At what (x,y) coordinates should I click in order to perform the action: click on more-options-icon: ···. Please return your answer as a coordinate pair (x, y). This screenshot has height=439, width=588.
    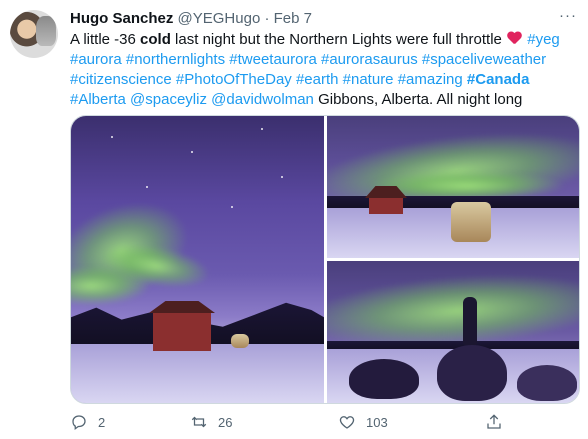
    Looking at the image, I should click on (568, 18).